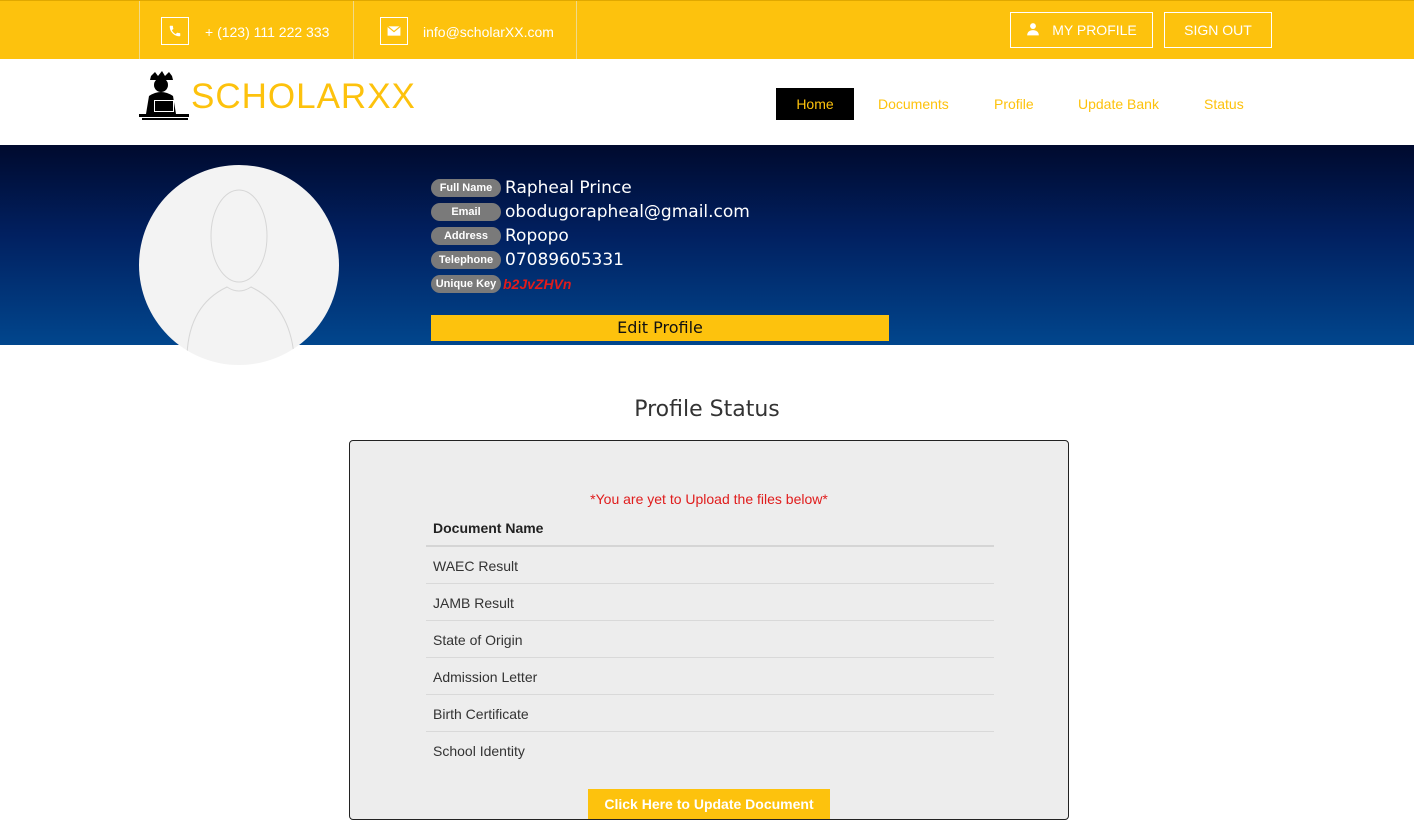 The image size is (1414, 820). I want to click on email-value: obodugorapheal@gmail.com, so click(627, 212).